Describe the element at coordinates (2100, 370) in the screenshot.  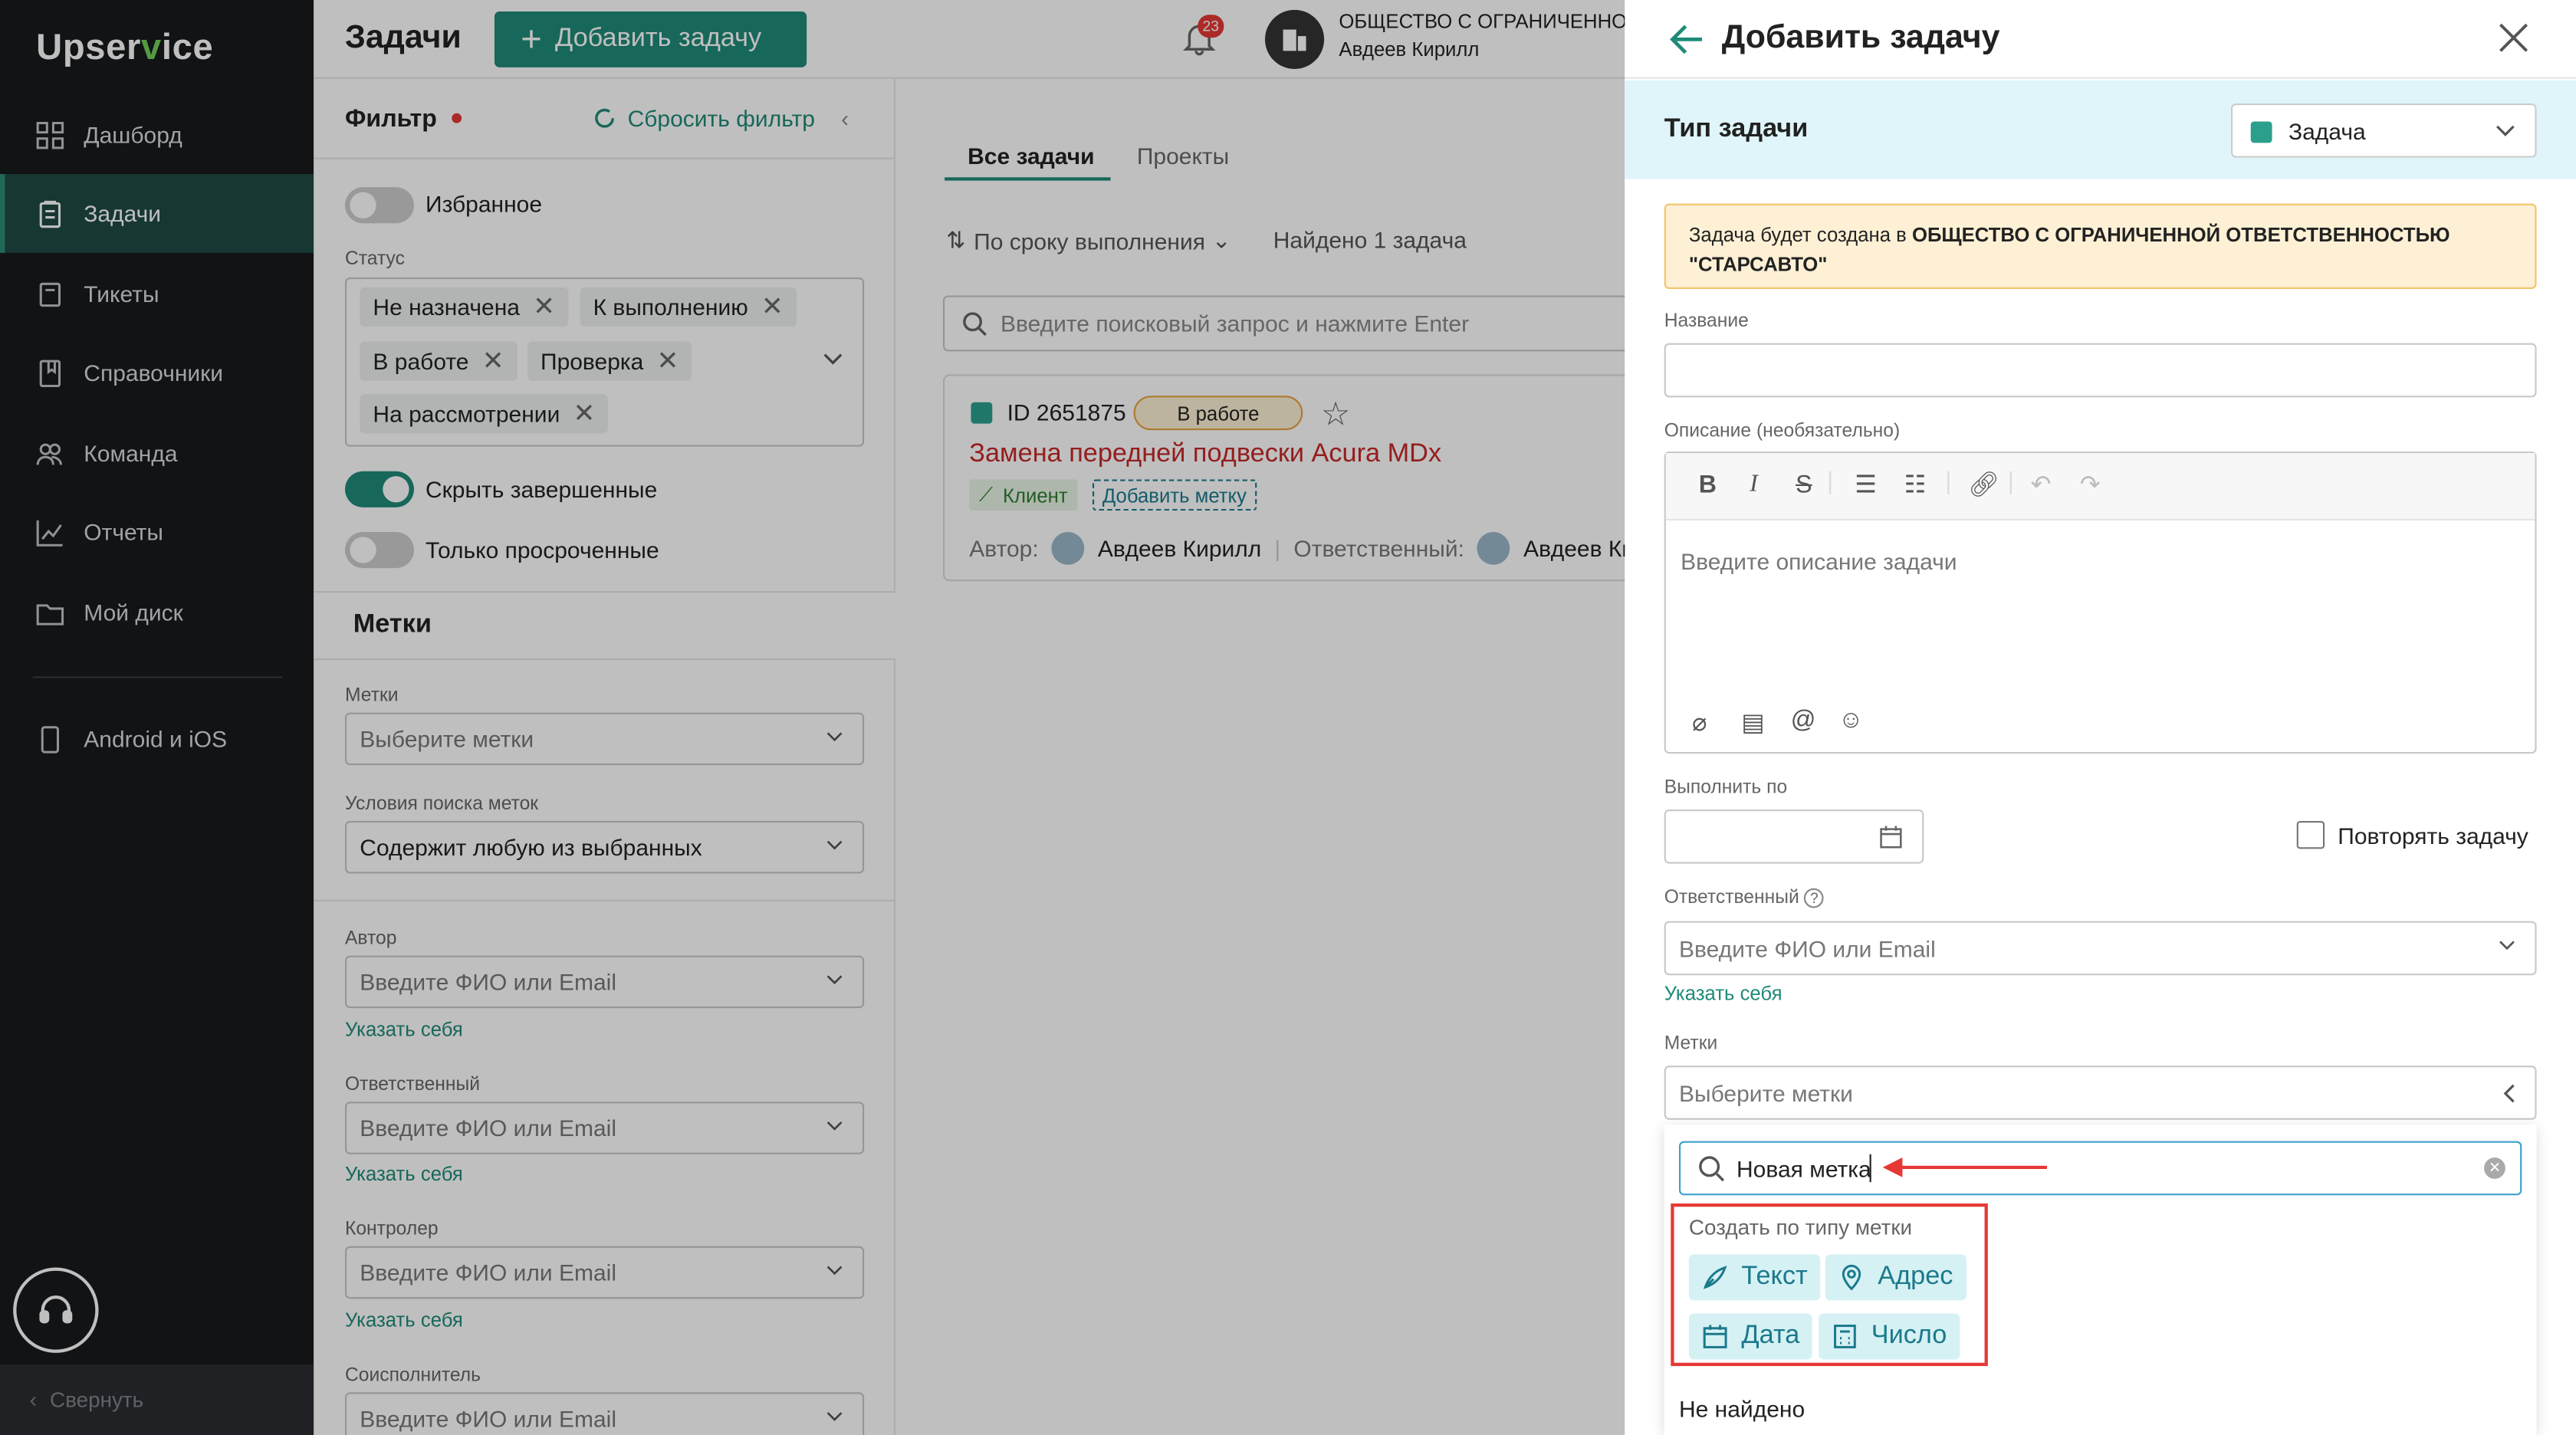
I see `name-input` at that location.